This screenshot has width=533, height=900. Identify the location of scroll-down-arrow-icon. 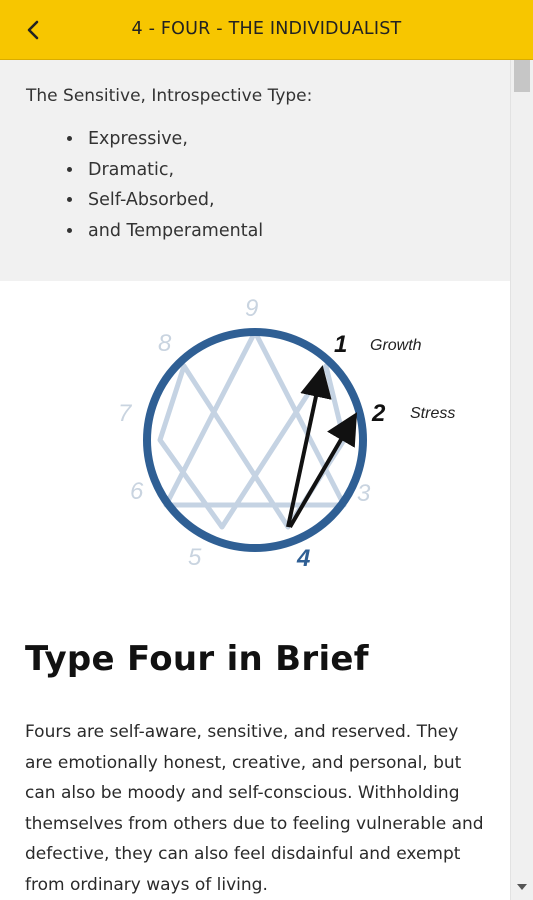
(522, 887).